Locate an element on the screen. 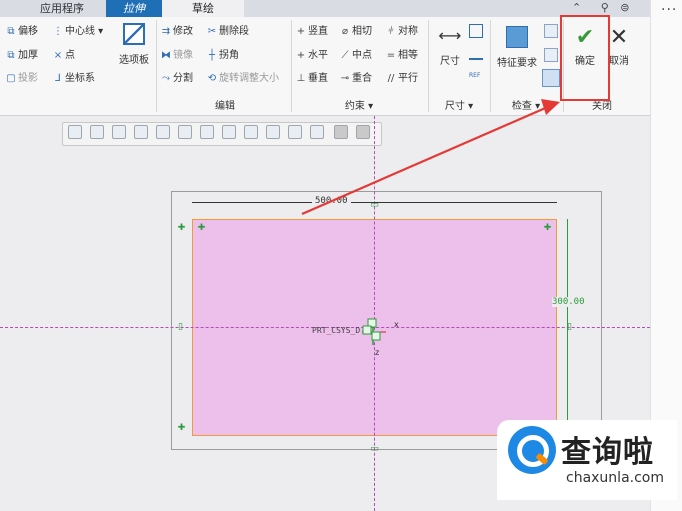 The image size is (682, 511). watermark-logo-icon is located at coordinates (532, 450).